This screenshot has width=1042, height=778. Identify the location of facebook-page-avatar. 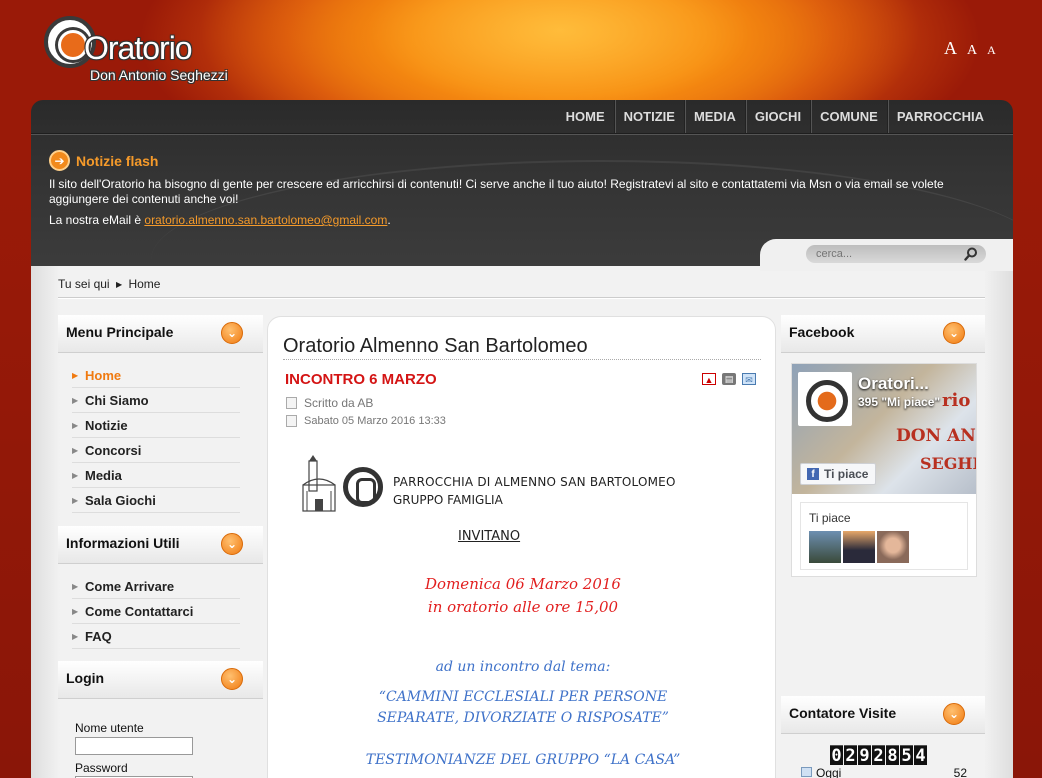
(825, 399).